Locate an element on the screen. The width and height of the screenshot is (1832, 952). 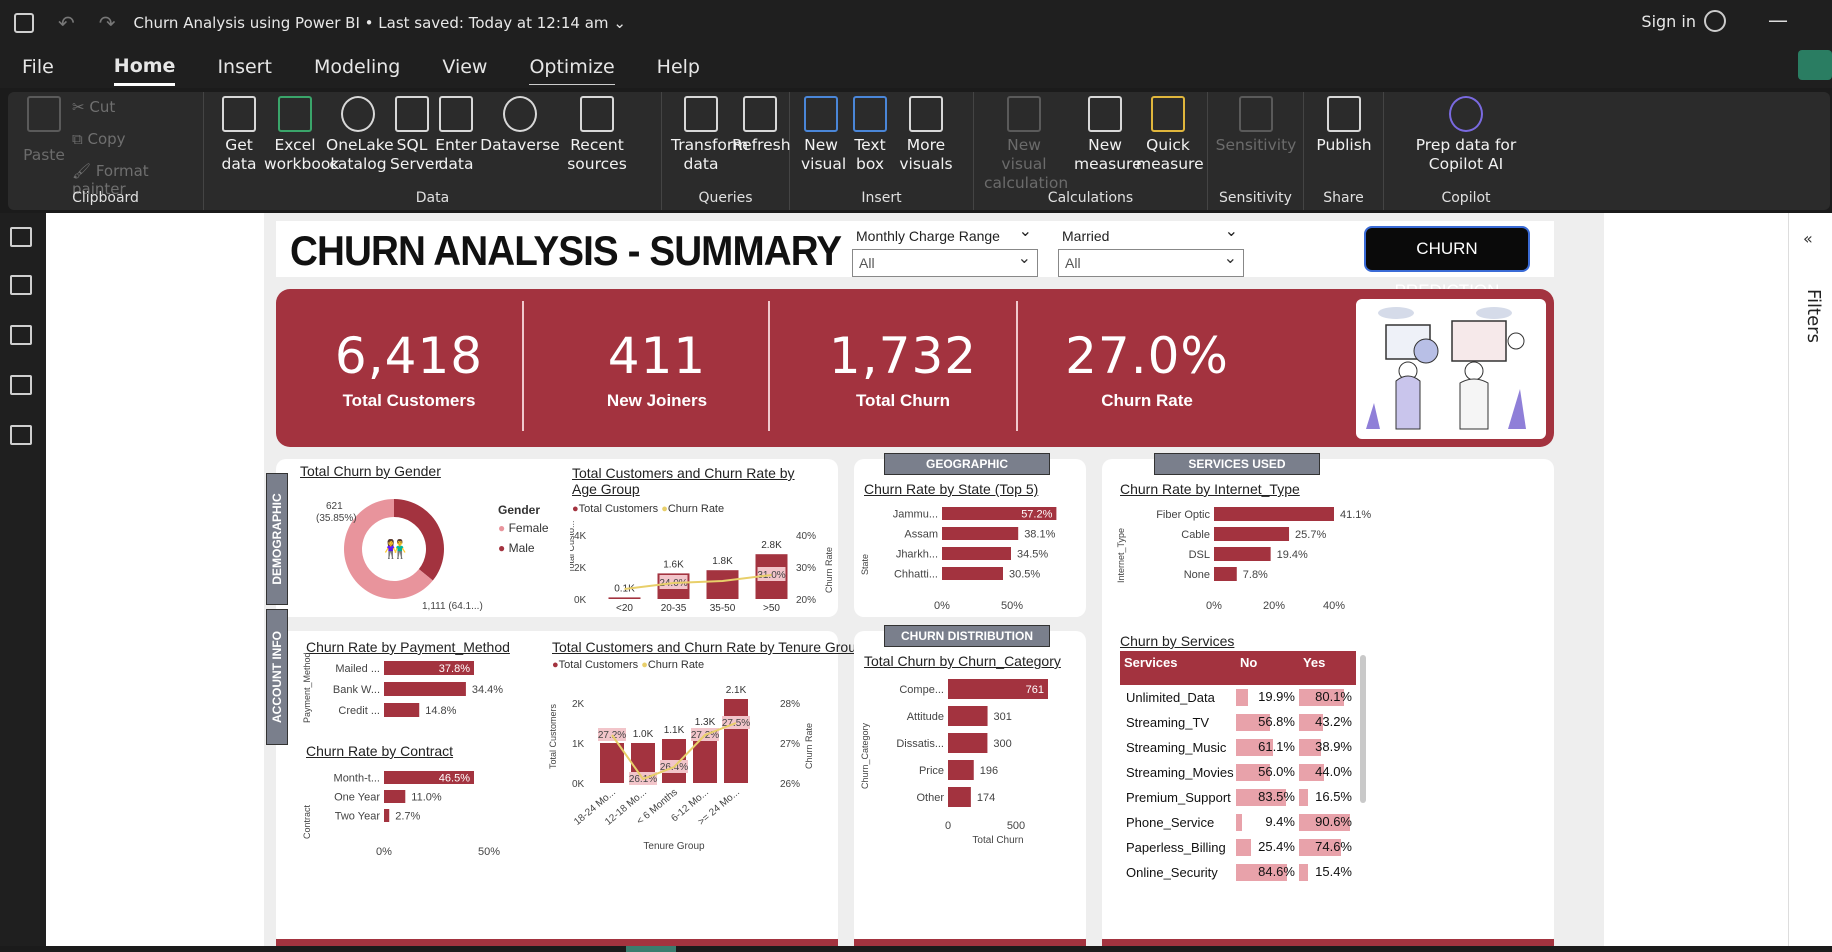
col-yes: Yes is located at coordinates (1327, 668).